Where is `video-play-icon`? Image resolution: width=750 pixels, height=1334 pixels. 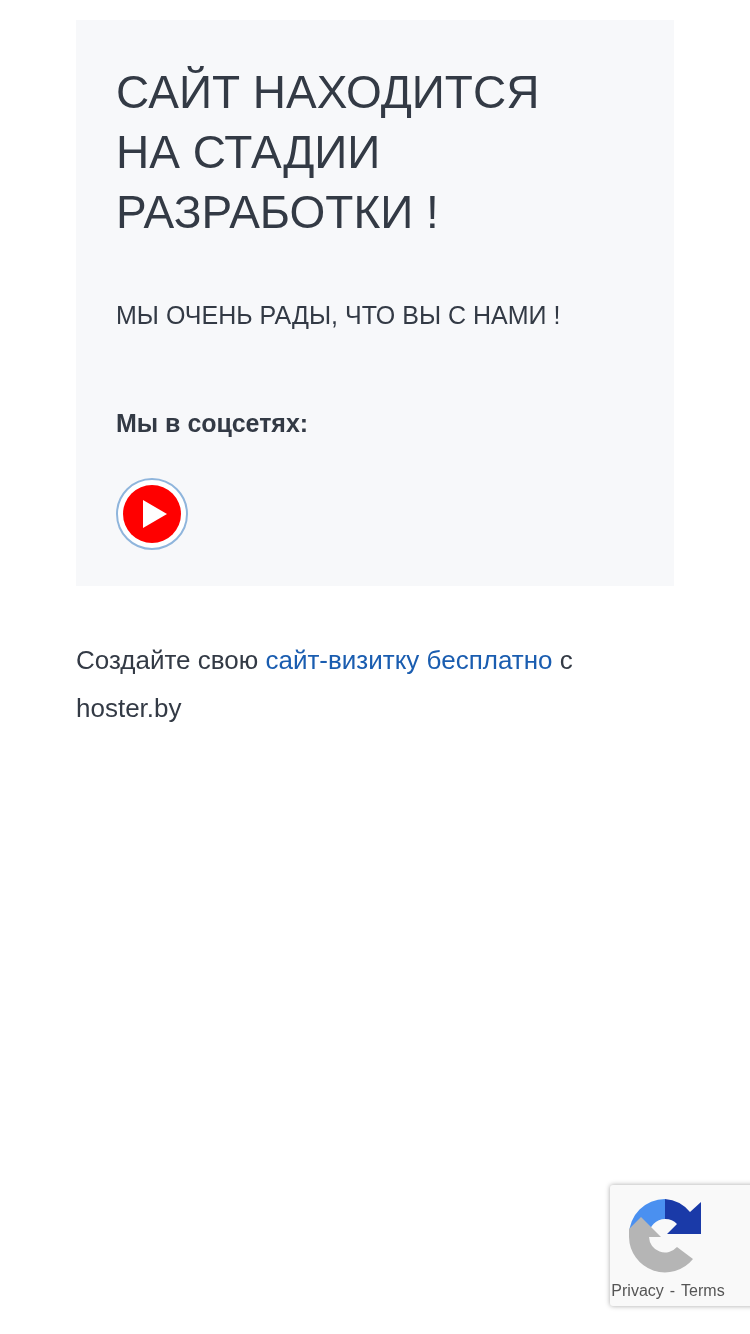 video-play-icon is located at coordinates (152, 514).